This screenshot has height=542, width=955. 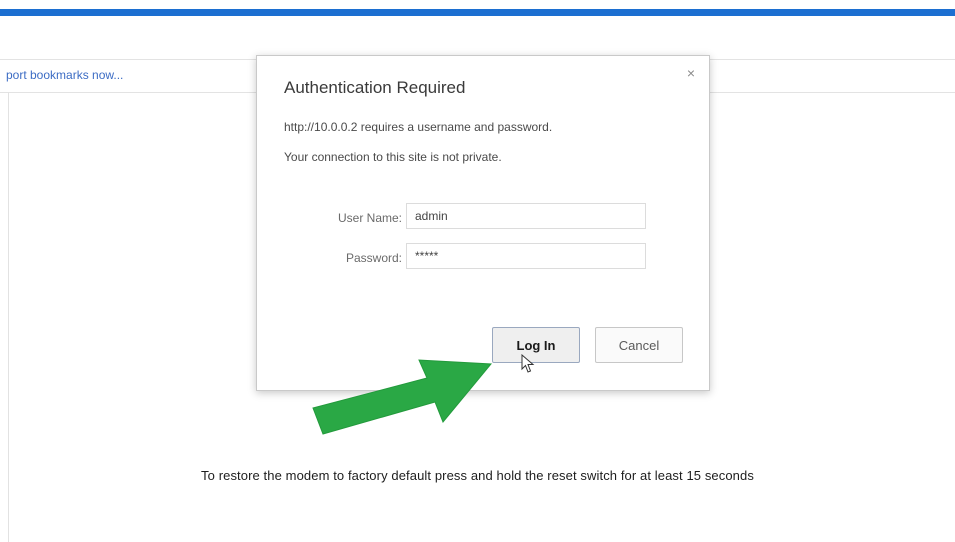 I want to click on browser-accent-bar, so click(x=477, y=12).